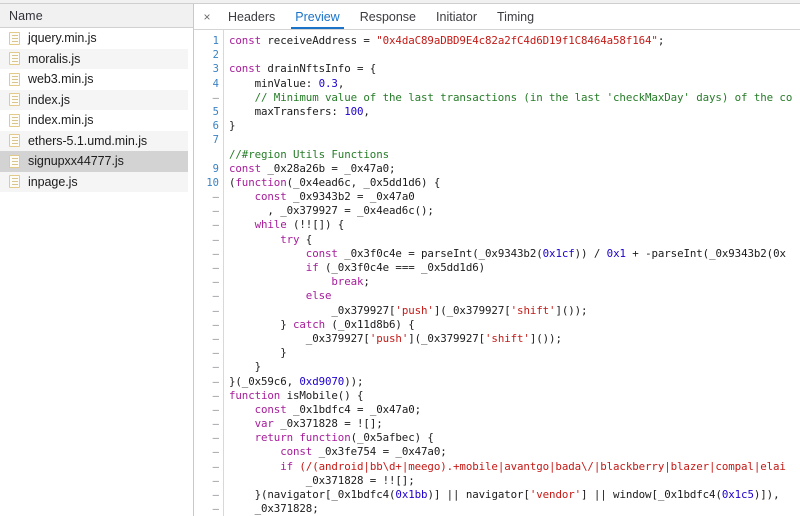 The image size is (800, 516). I want to click on code-token: (_0x4ead6c, _0x5dd1d6) {, so click(363, 182).